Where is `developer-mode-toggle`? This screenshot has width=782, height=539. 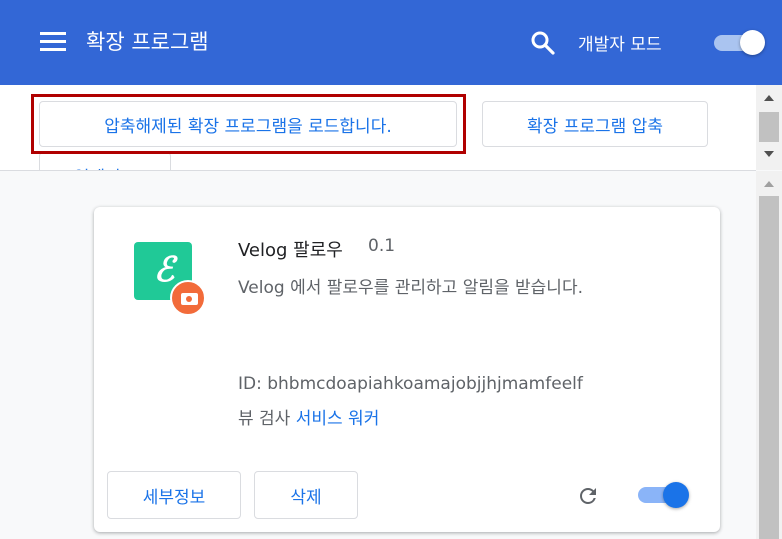
developer-mode-toggle is located at coordinates (739, 43).